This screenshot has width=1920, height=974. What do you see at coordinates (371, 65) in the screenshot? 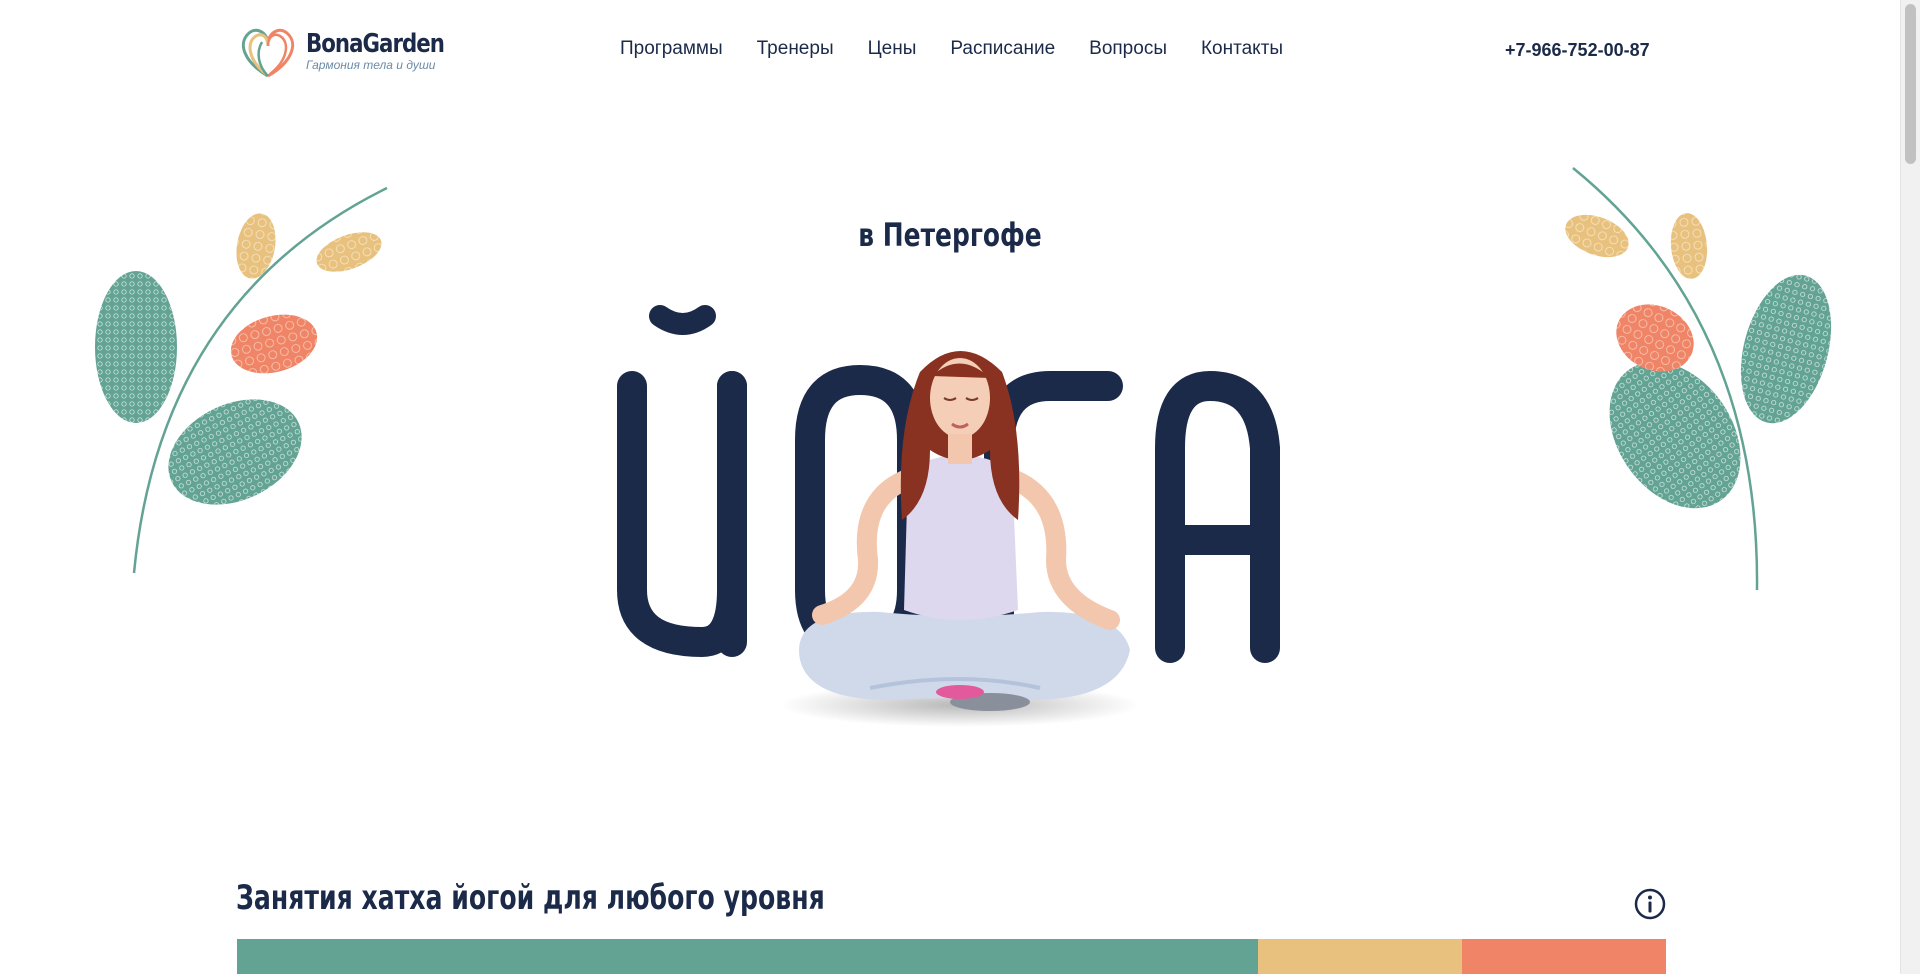
I see `brand-tagline: Гармония тела и души` at bounding box center [371, 65].